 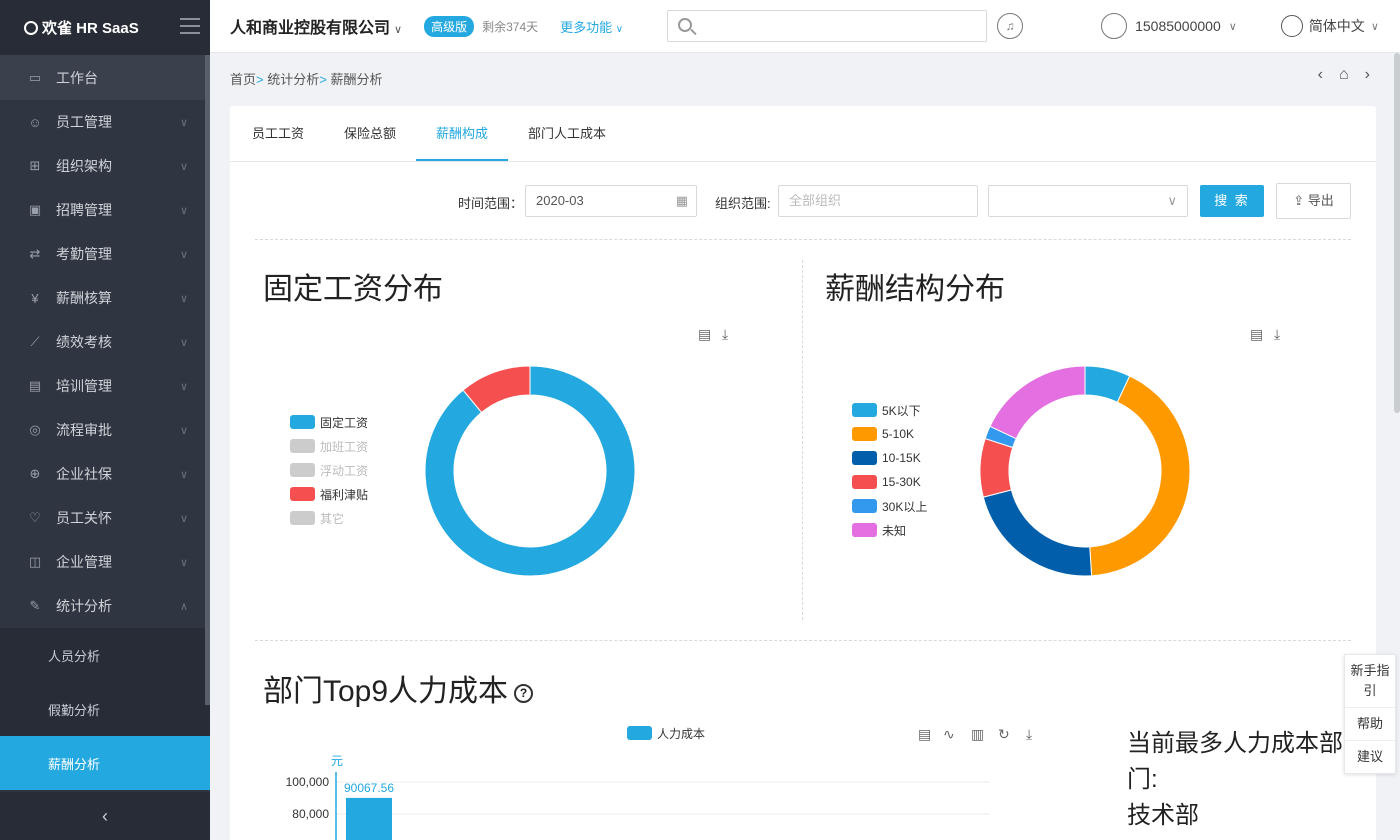 What do you see at coordinates (567, 133) in the screenshot?
I see `tab-dept-labor-cost: 部门人工成本` at bounding box center [567, 133].